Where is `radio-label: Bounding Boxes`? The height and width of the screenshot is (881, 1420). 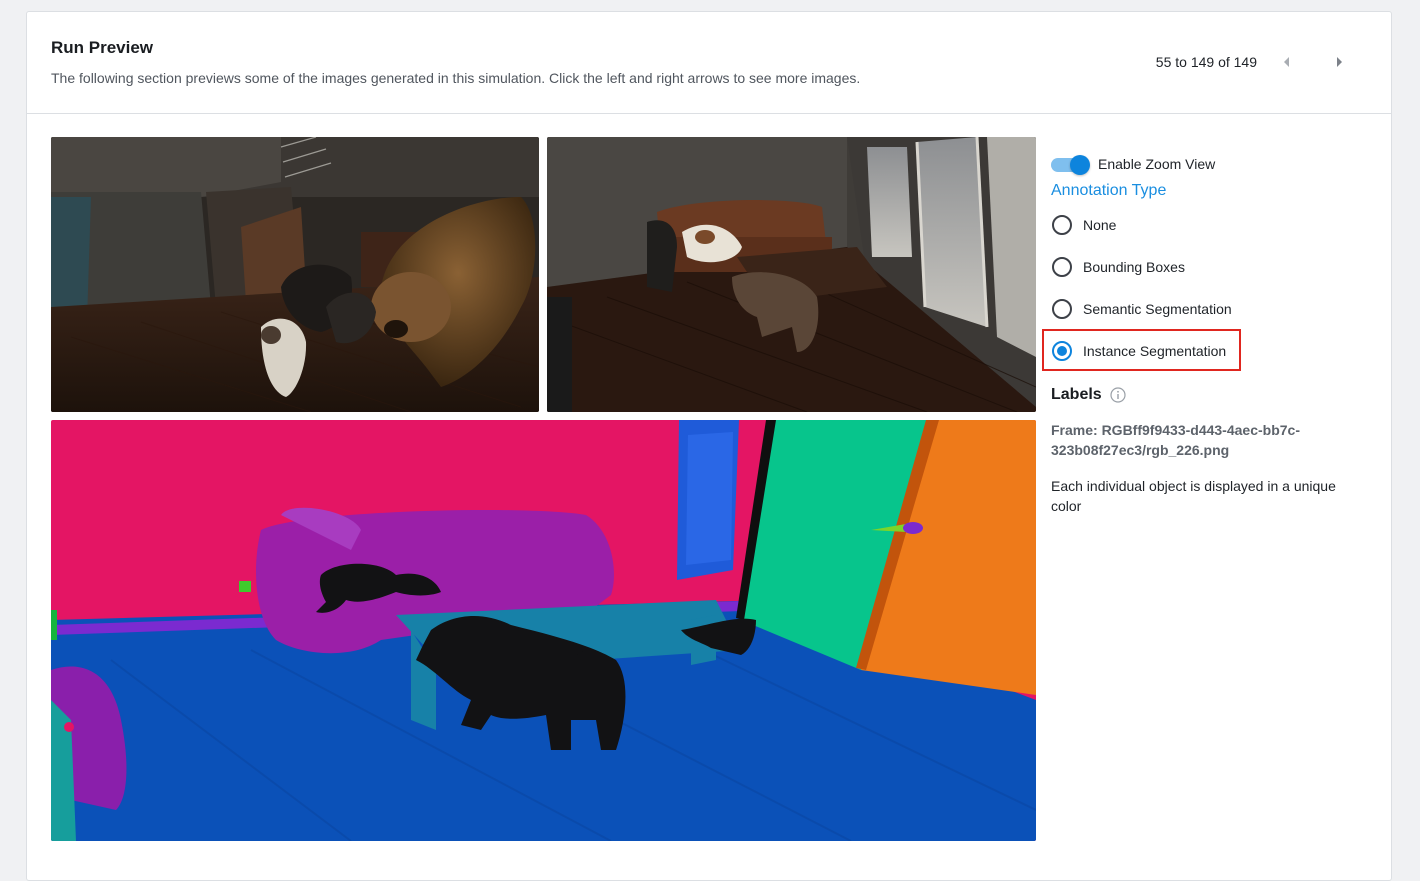
radio-label: Bounding Boxes is located at coordinates (1134, 267).